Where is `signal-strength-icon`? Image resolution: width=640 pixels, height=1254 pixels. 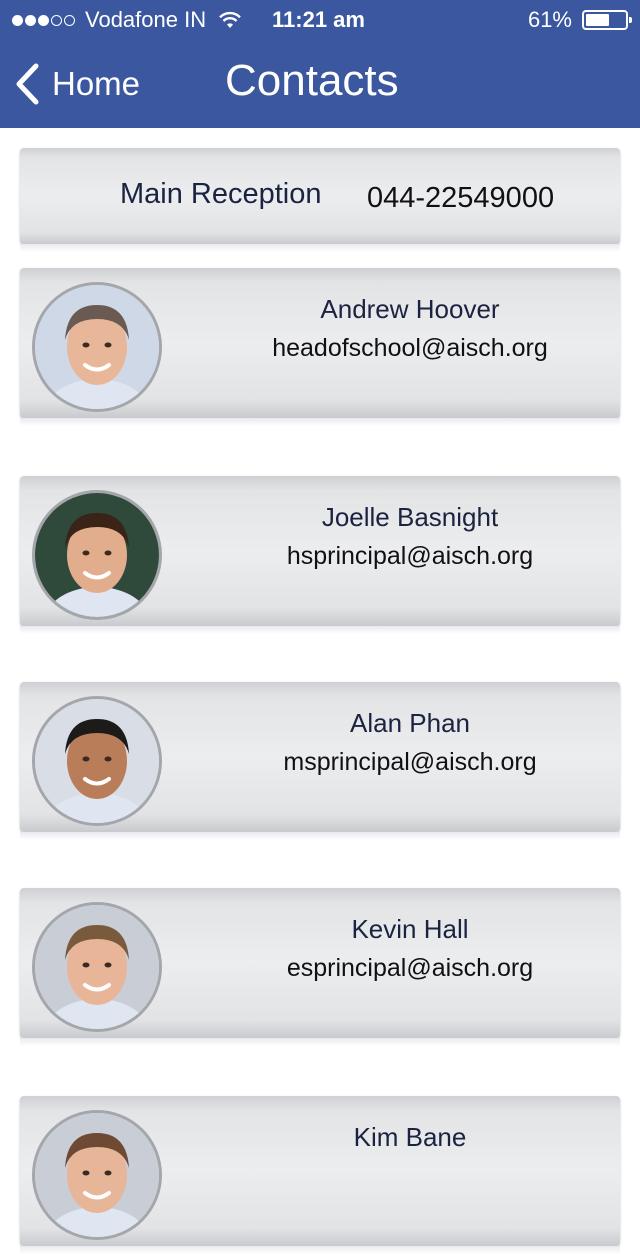
signal-strength-icon is located at coordinates (44, 20).